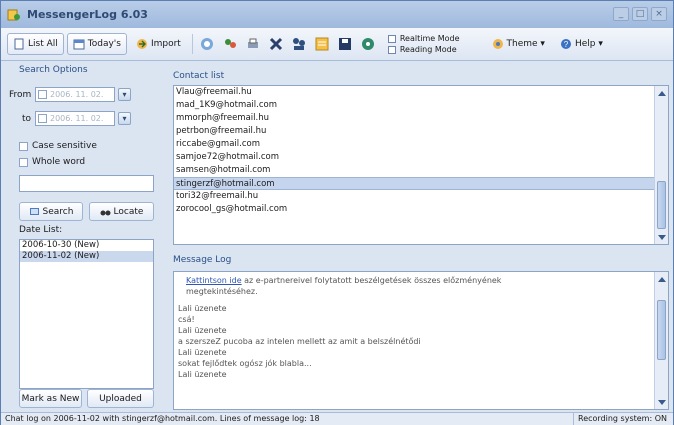 This screenshot has width=674, height=425. I want to click on search-button: Search, so click(51, 211).